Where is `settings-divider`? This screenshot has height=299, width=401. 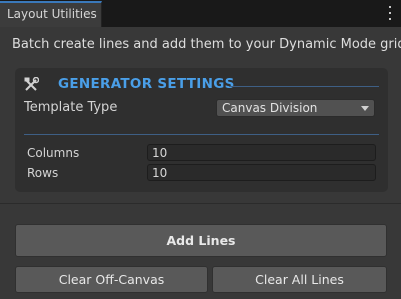 settings-divider is located at coordinates (201, 134).